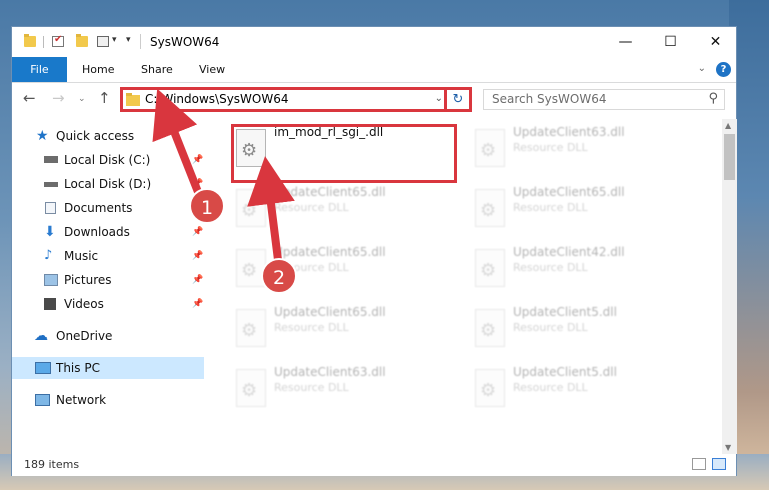  I want to click on recent-locations-button: ⌄, so click(82, 99).